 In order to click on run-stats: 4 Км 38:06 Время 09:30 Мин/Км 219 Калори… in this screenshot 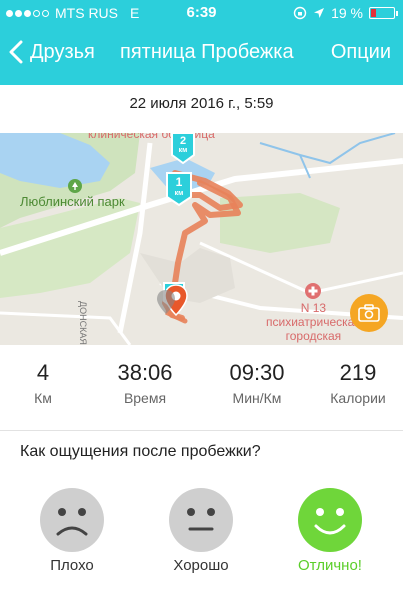, I will do `click(201, 390)`.